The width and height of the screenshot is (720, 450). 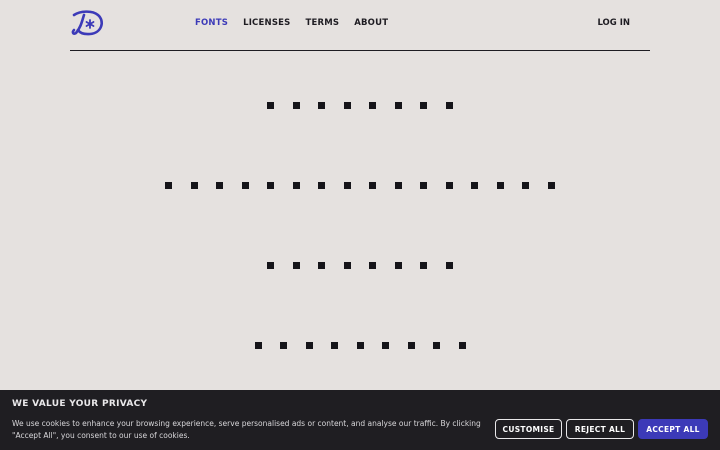 What do you see at coordinates (88, 23) in the screenshot?
I see `type-logo-icon` at bounding box center [88, 23].